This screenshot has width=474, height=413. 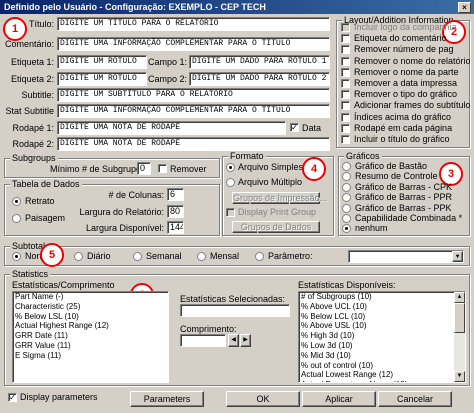 I want to click on campo2-input: DIGITE UM DADO PARA RÓTULO 2, so click(x=259, y=79).